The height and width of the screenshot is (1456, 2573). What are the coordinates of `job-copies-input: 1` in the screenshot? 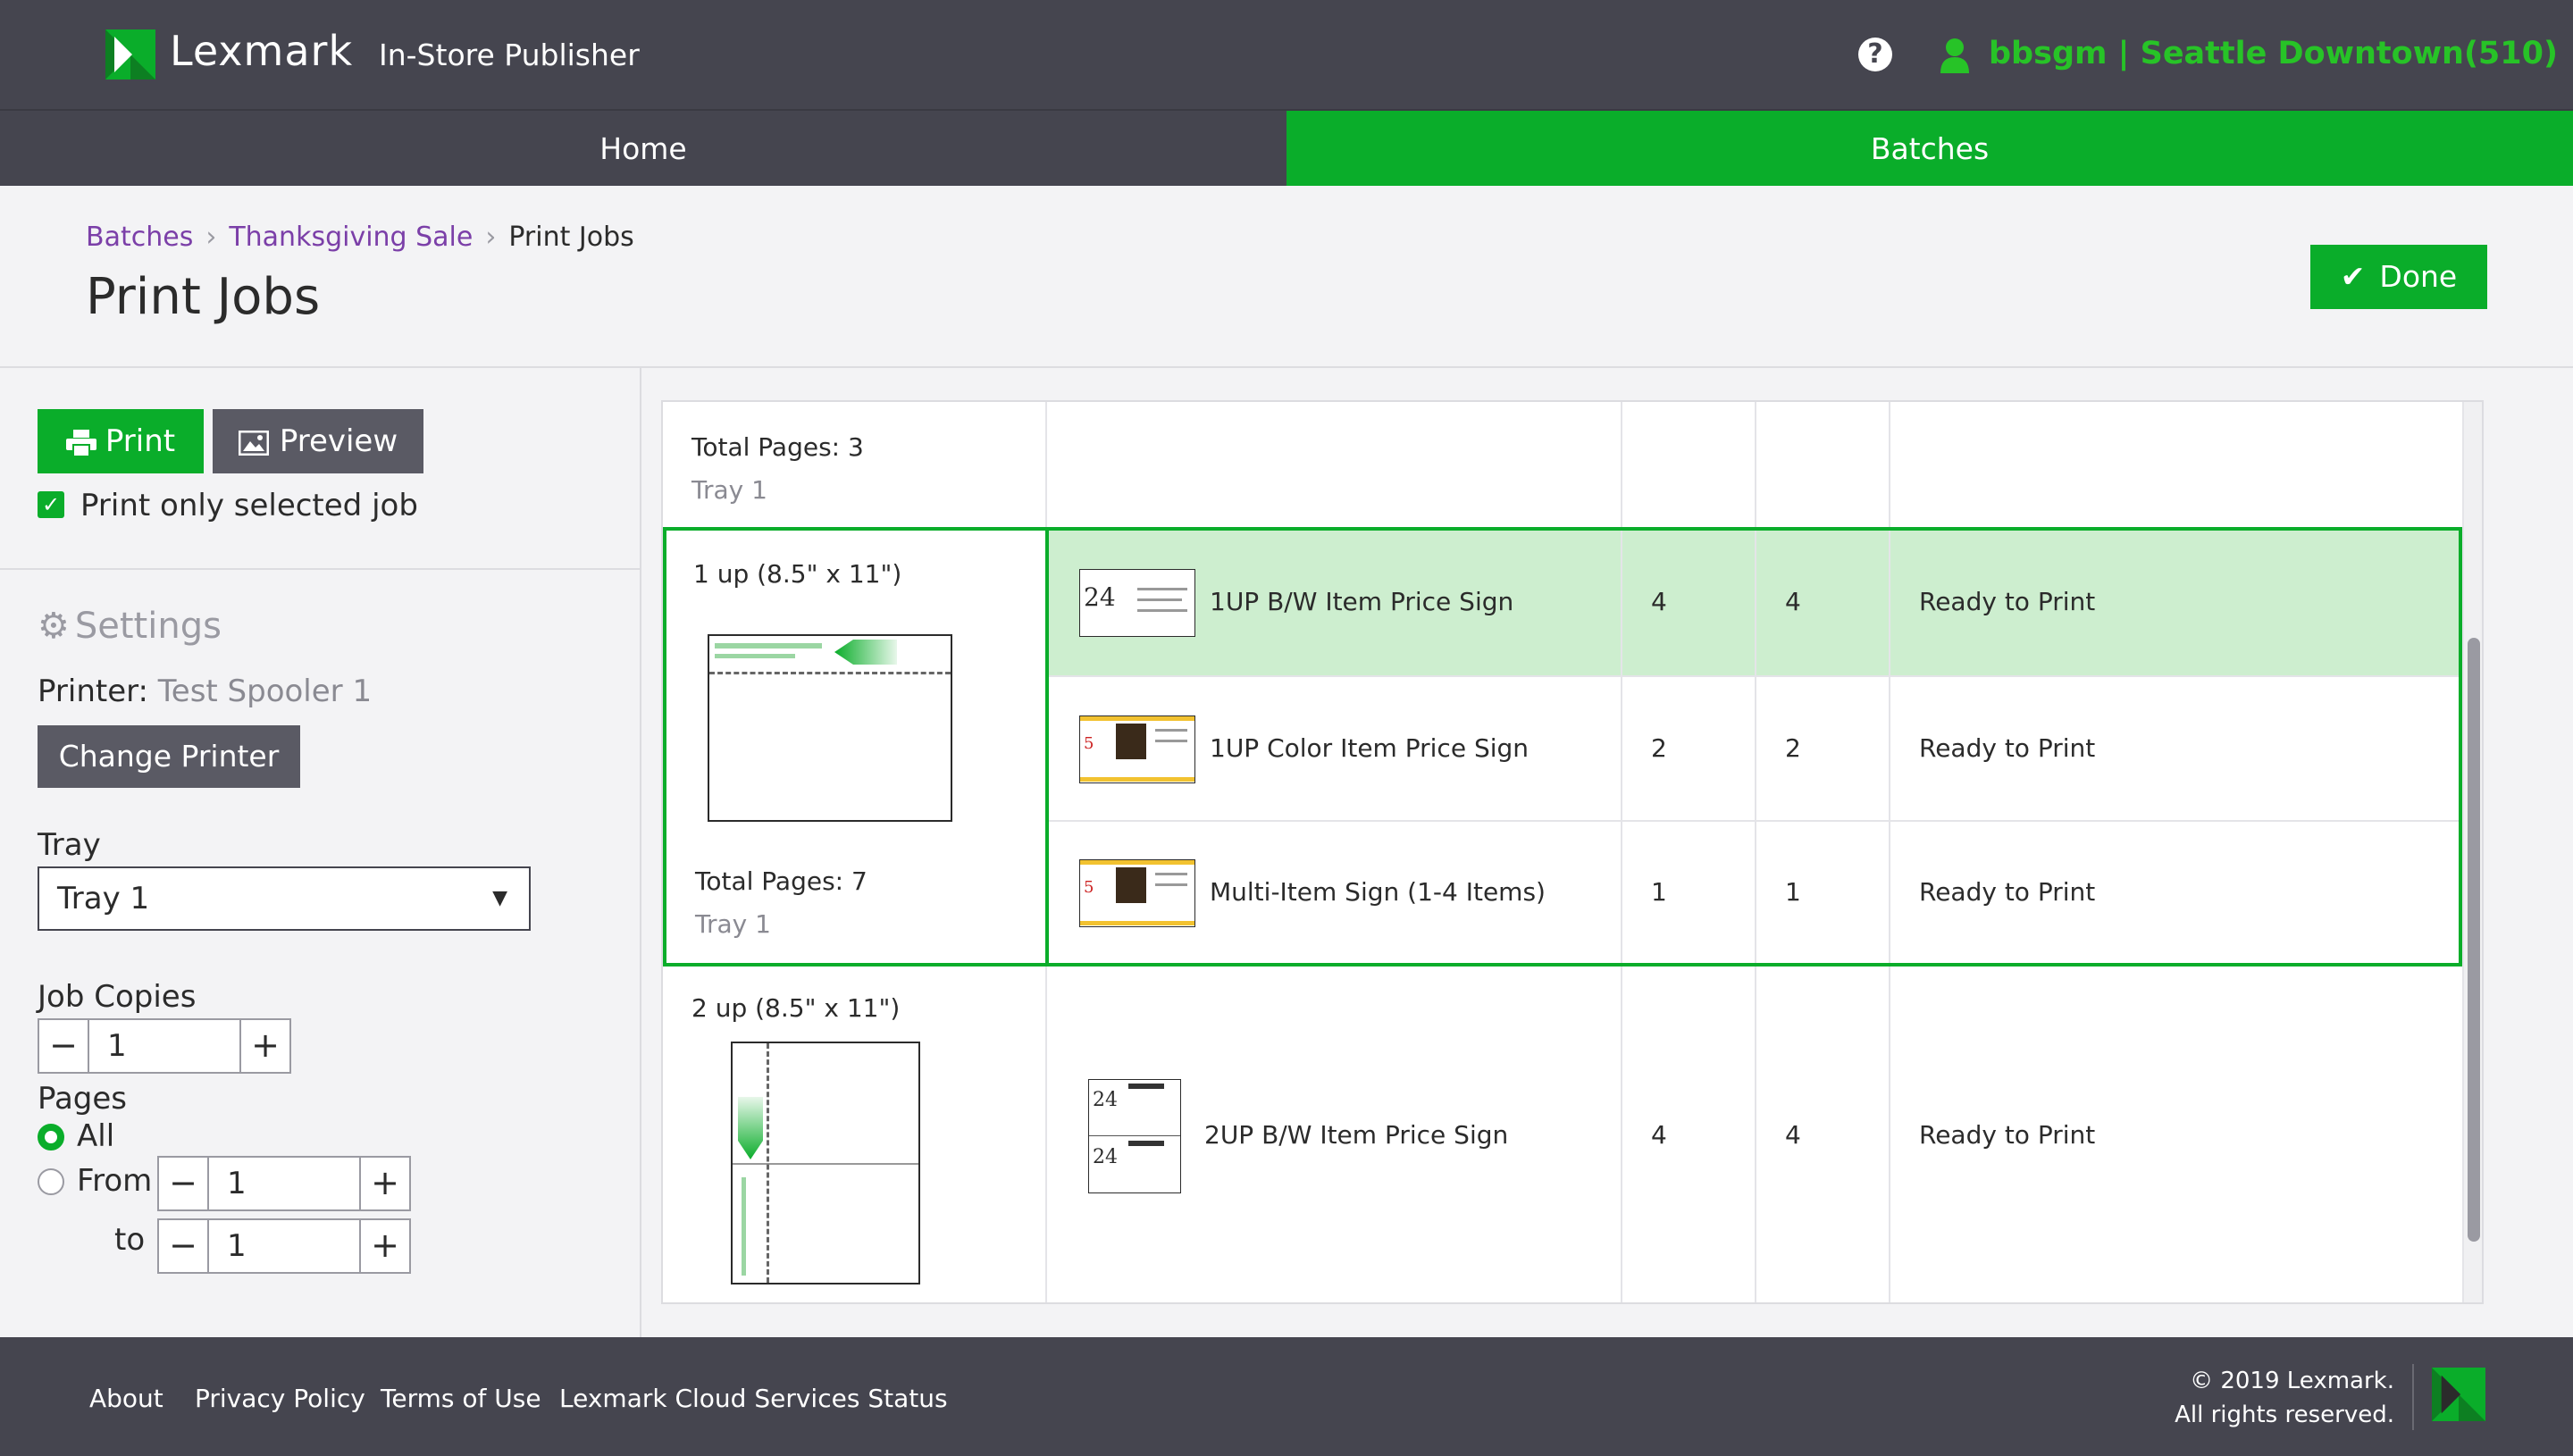 It's located at (117, 1046).